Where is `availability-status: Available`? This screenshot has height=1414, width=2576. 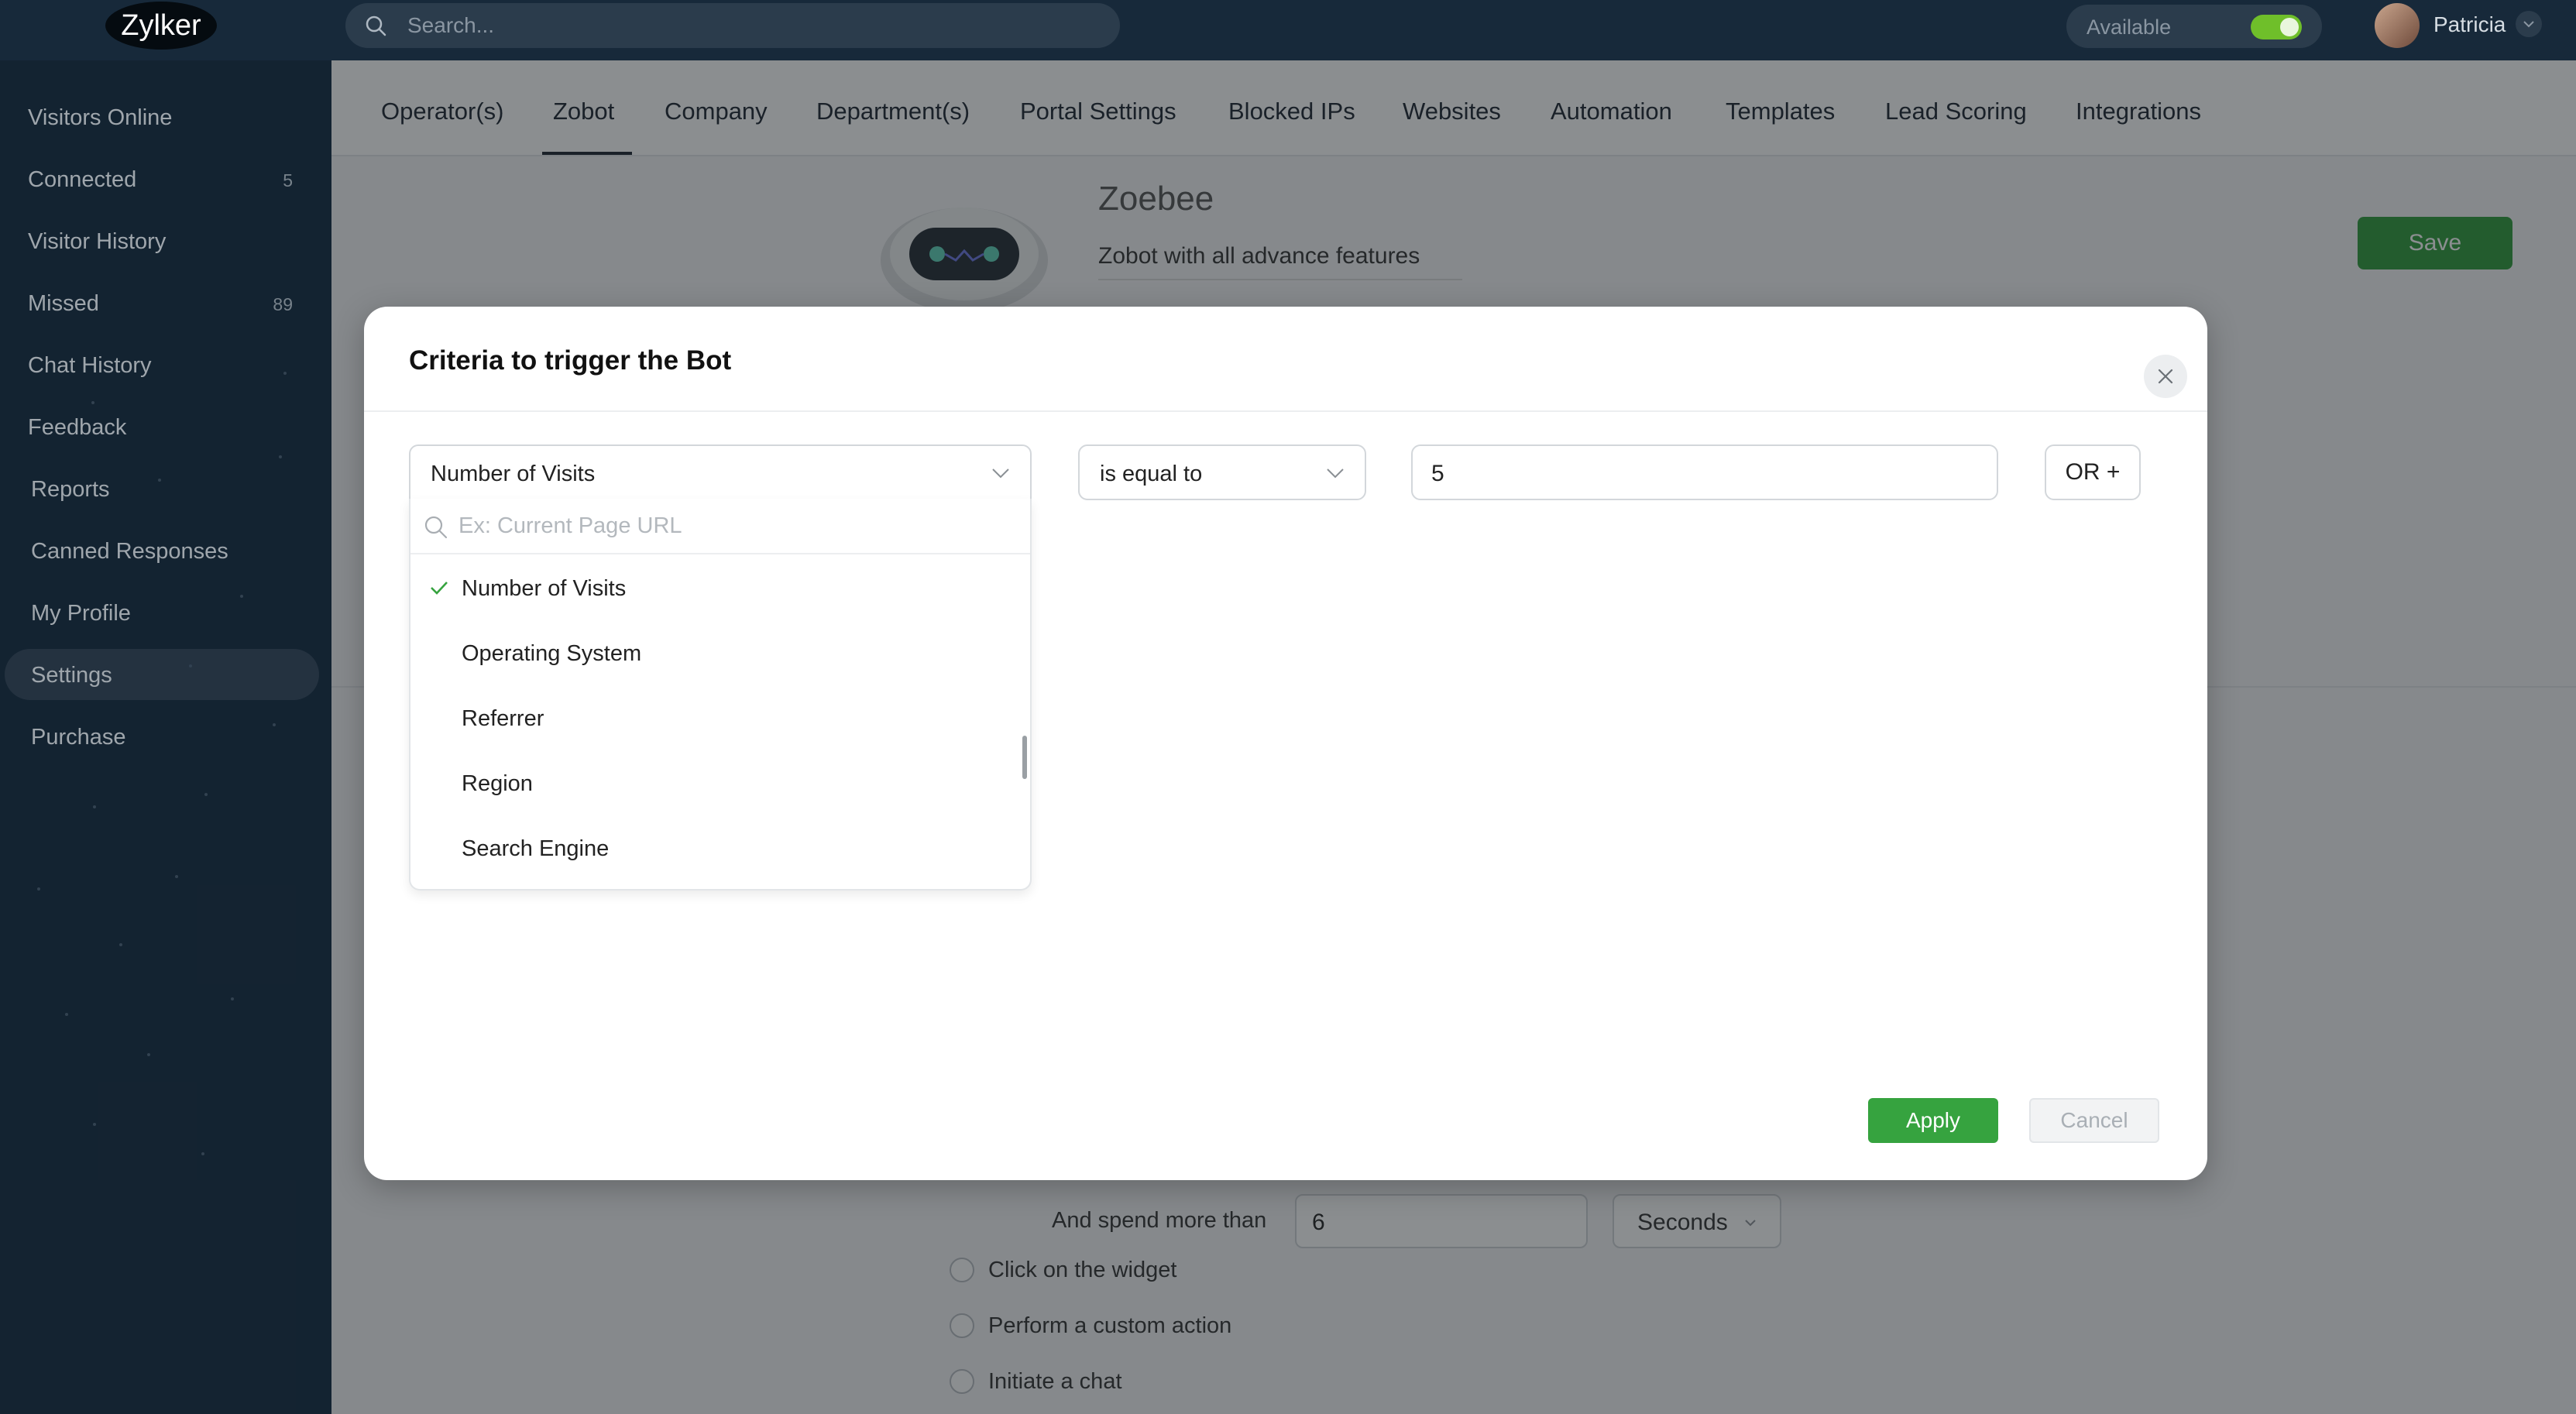 availability-status: Available is located at coordinates (2194, 27).